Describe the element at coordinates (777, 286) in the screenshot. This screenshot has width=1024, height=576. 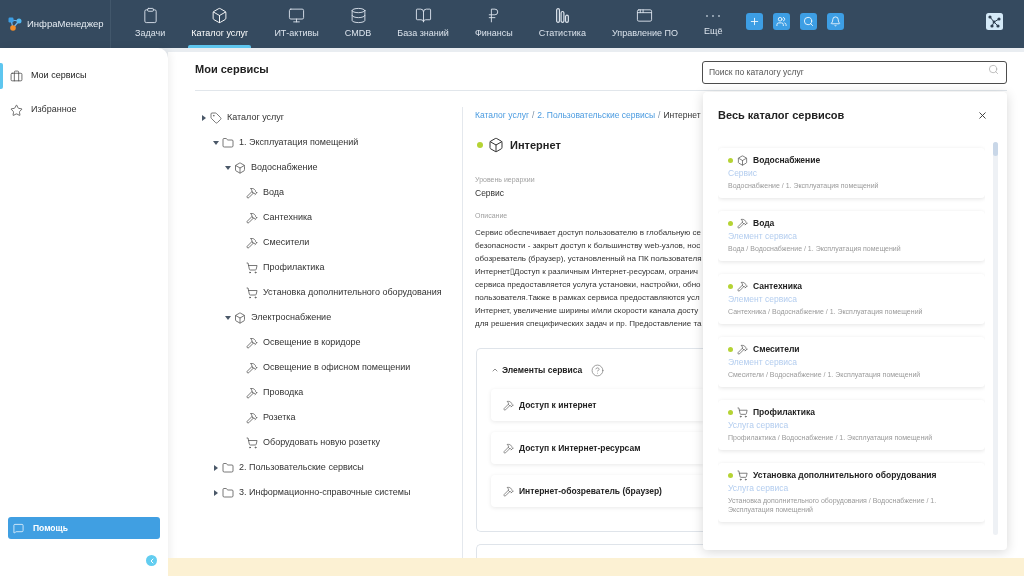
I see `item-name: Сантехника` at that location.